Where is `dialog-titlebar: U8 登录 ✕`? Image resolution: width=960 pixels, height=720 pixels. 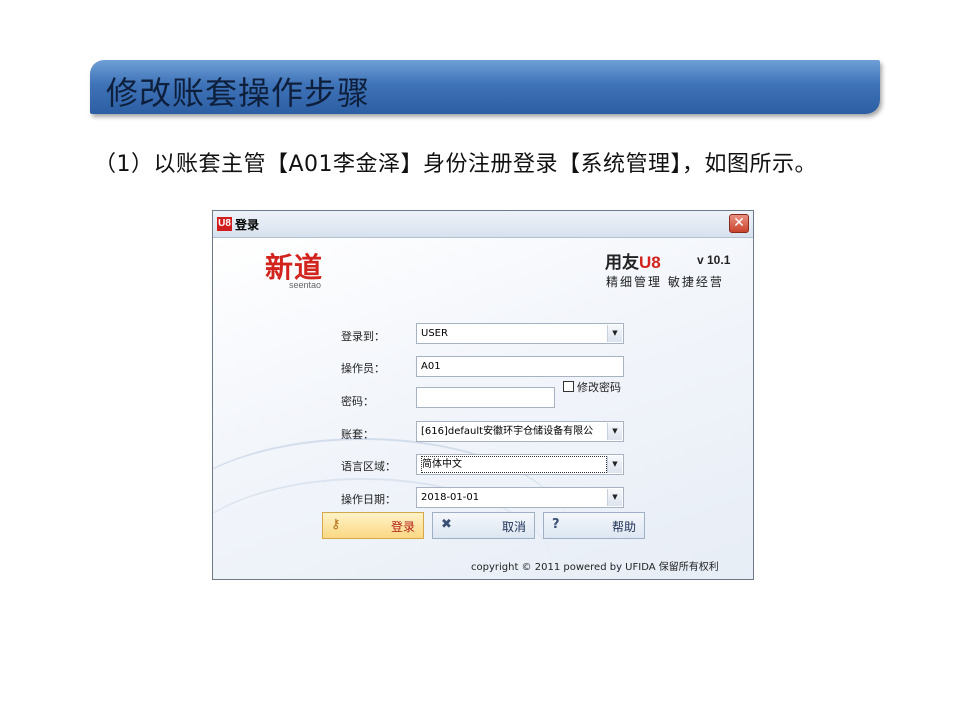 dialog-titlebar: U8 登录 ✕ is located at coordinates (483, 224).